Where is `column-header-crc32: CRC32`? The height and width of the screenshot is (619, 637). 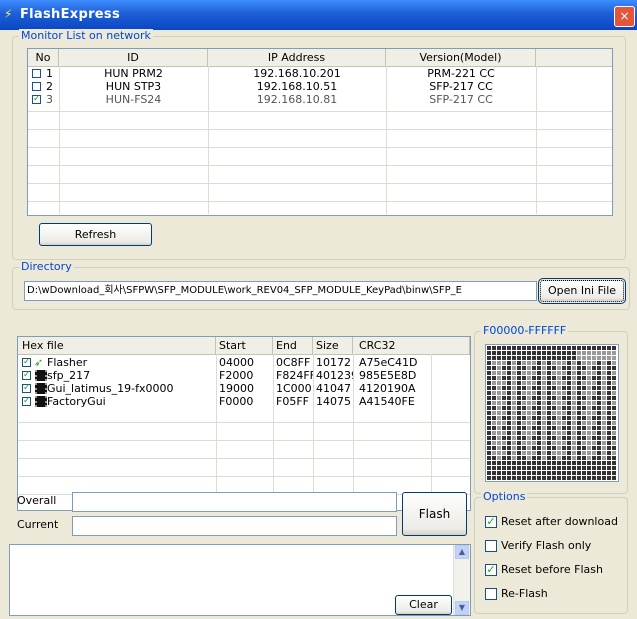 column-header-crc32: CRC32 is located at coordinates (411, 345).